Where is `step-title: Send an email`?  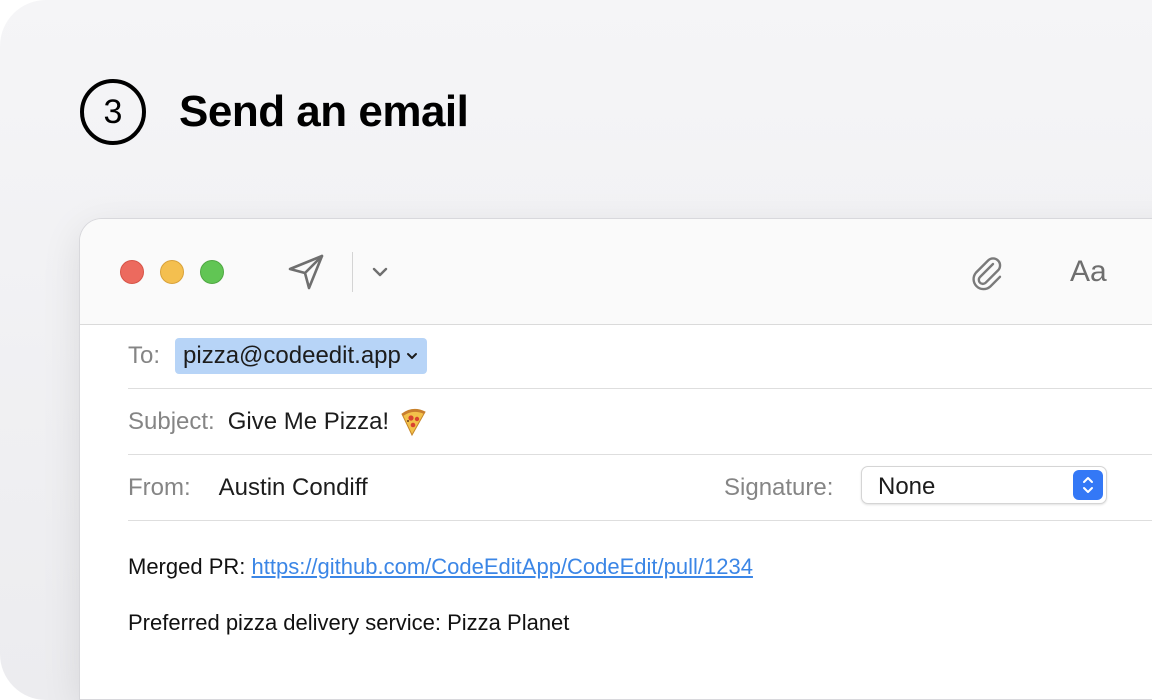
step-title: Send an email is located at coordinates (324, 111).